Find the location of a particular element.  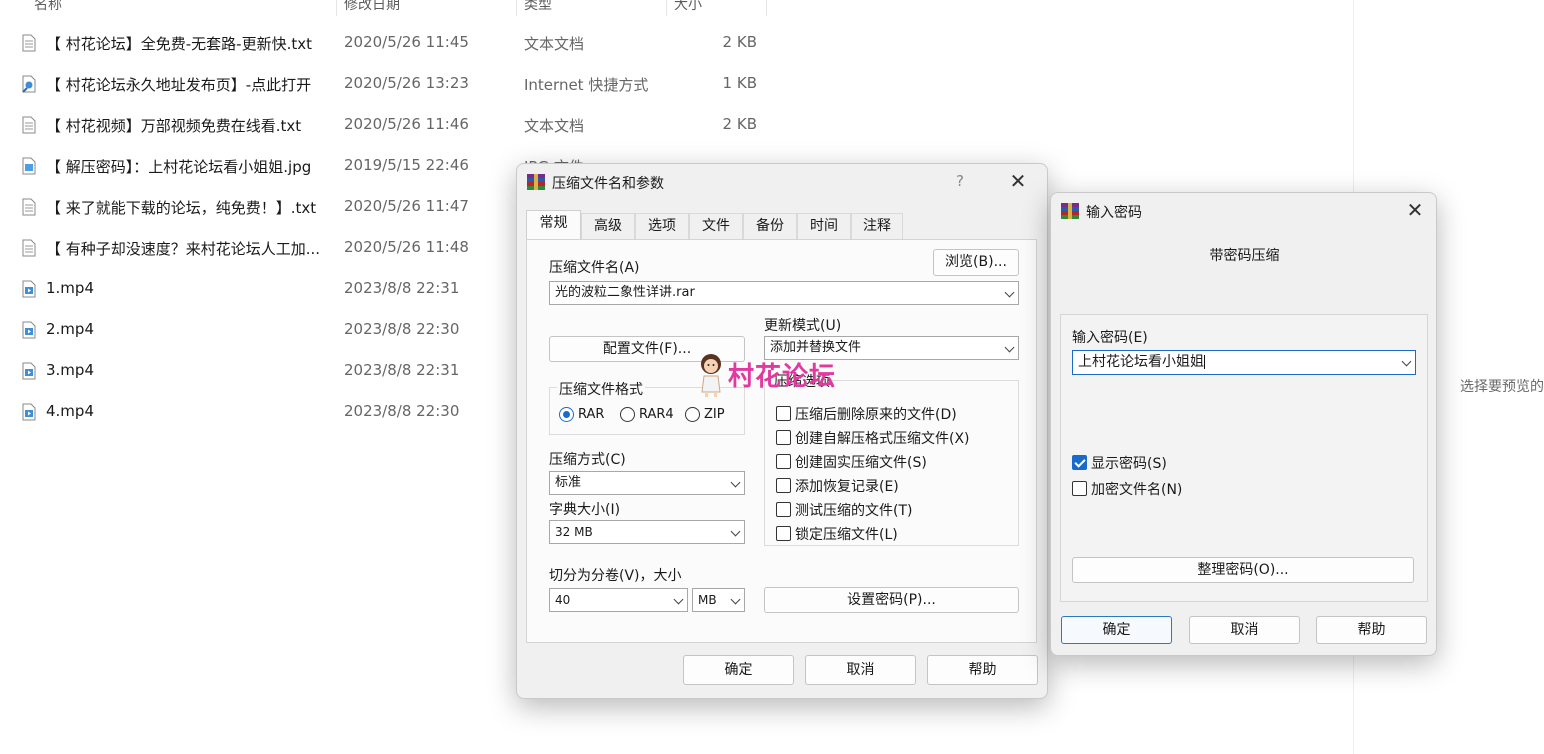

site-watermark: 村花论坛 is located at coordinates (776, 376).